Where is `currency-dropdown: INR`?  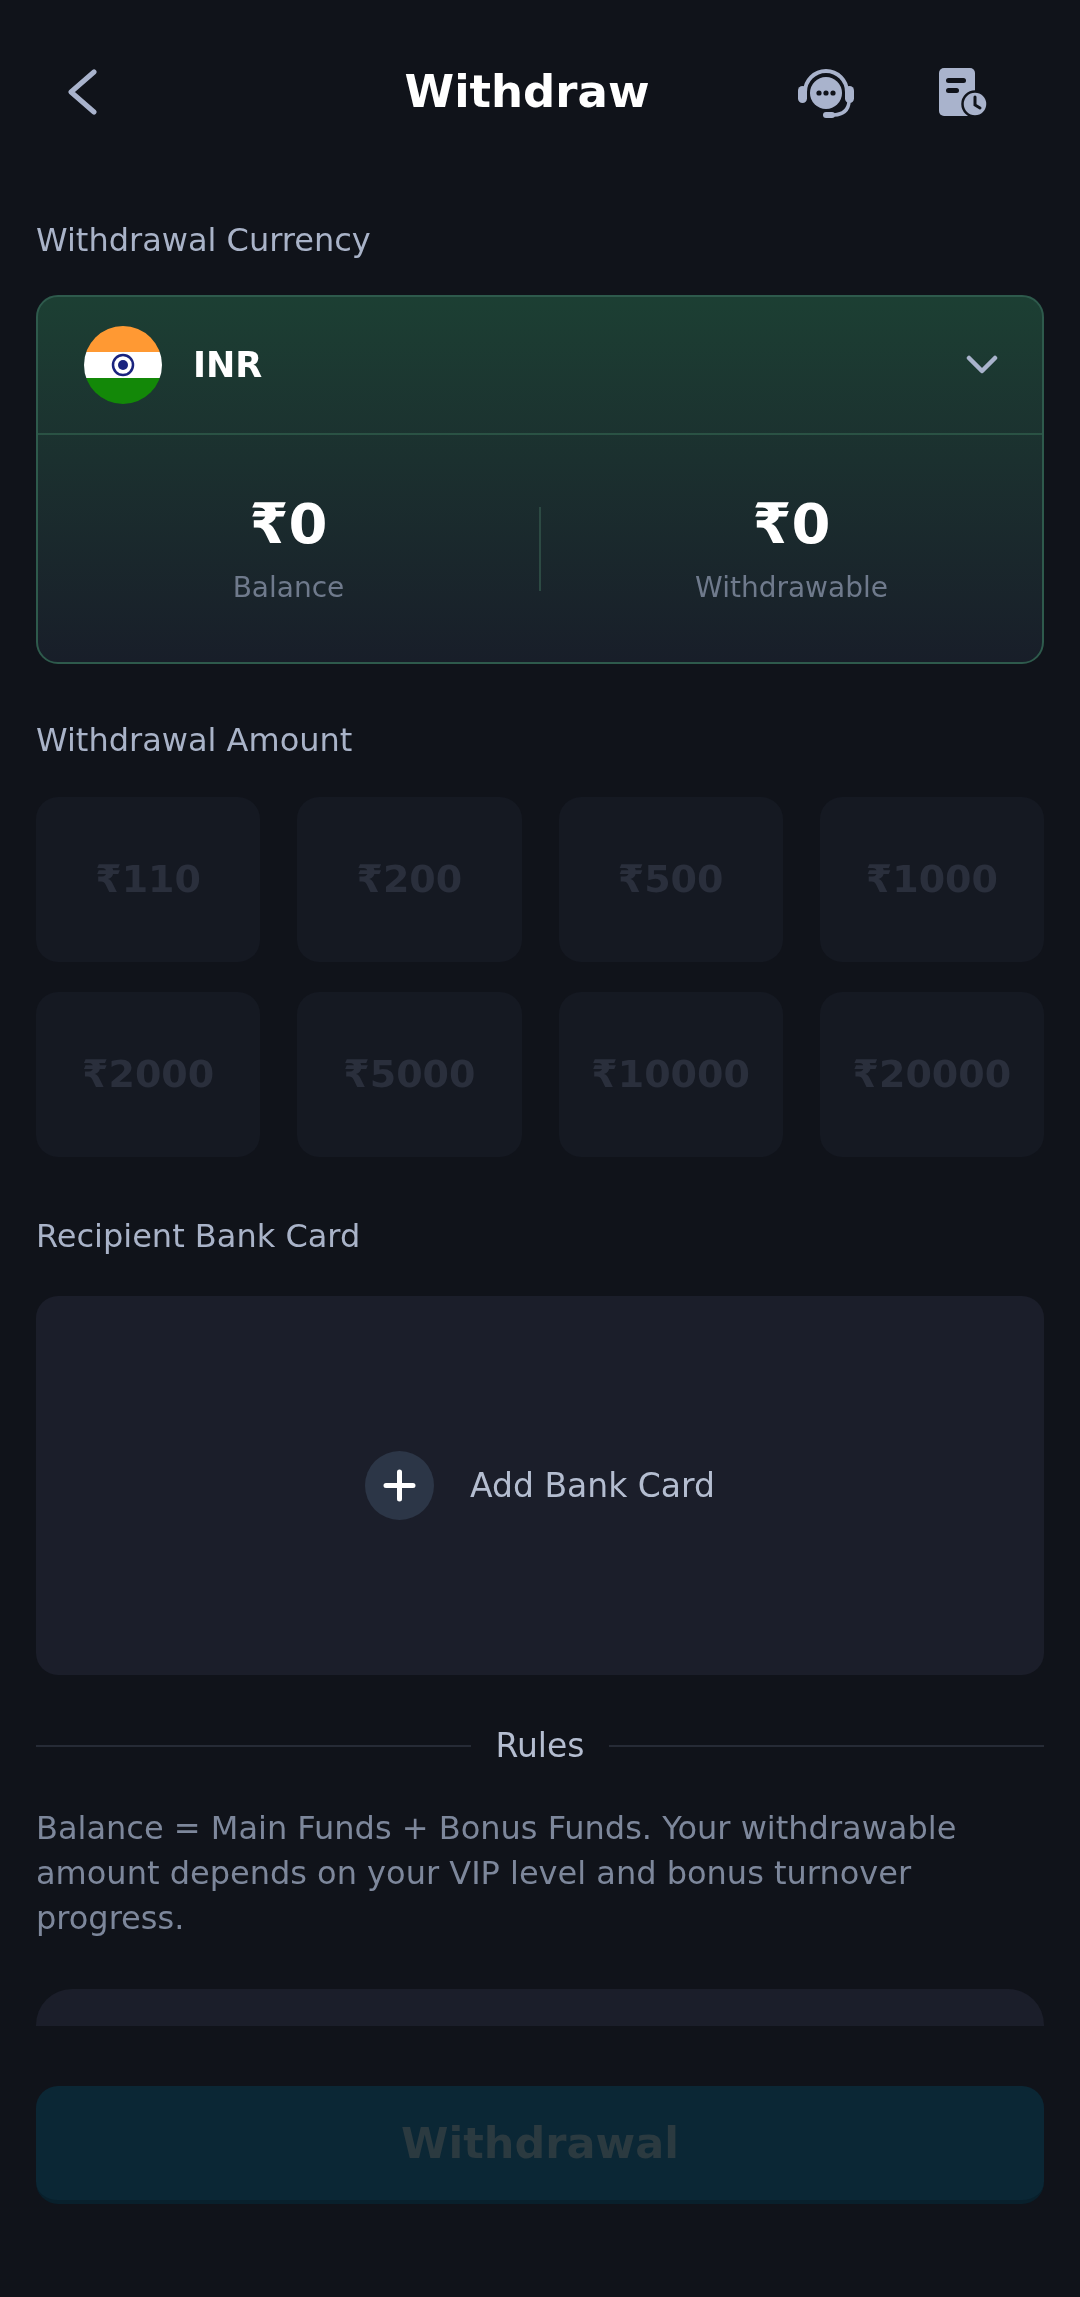
currency-dropdown: INR is located at coordinates (540, 366).